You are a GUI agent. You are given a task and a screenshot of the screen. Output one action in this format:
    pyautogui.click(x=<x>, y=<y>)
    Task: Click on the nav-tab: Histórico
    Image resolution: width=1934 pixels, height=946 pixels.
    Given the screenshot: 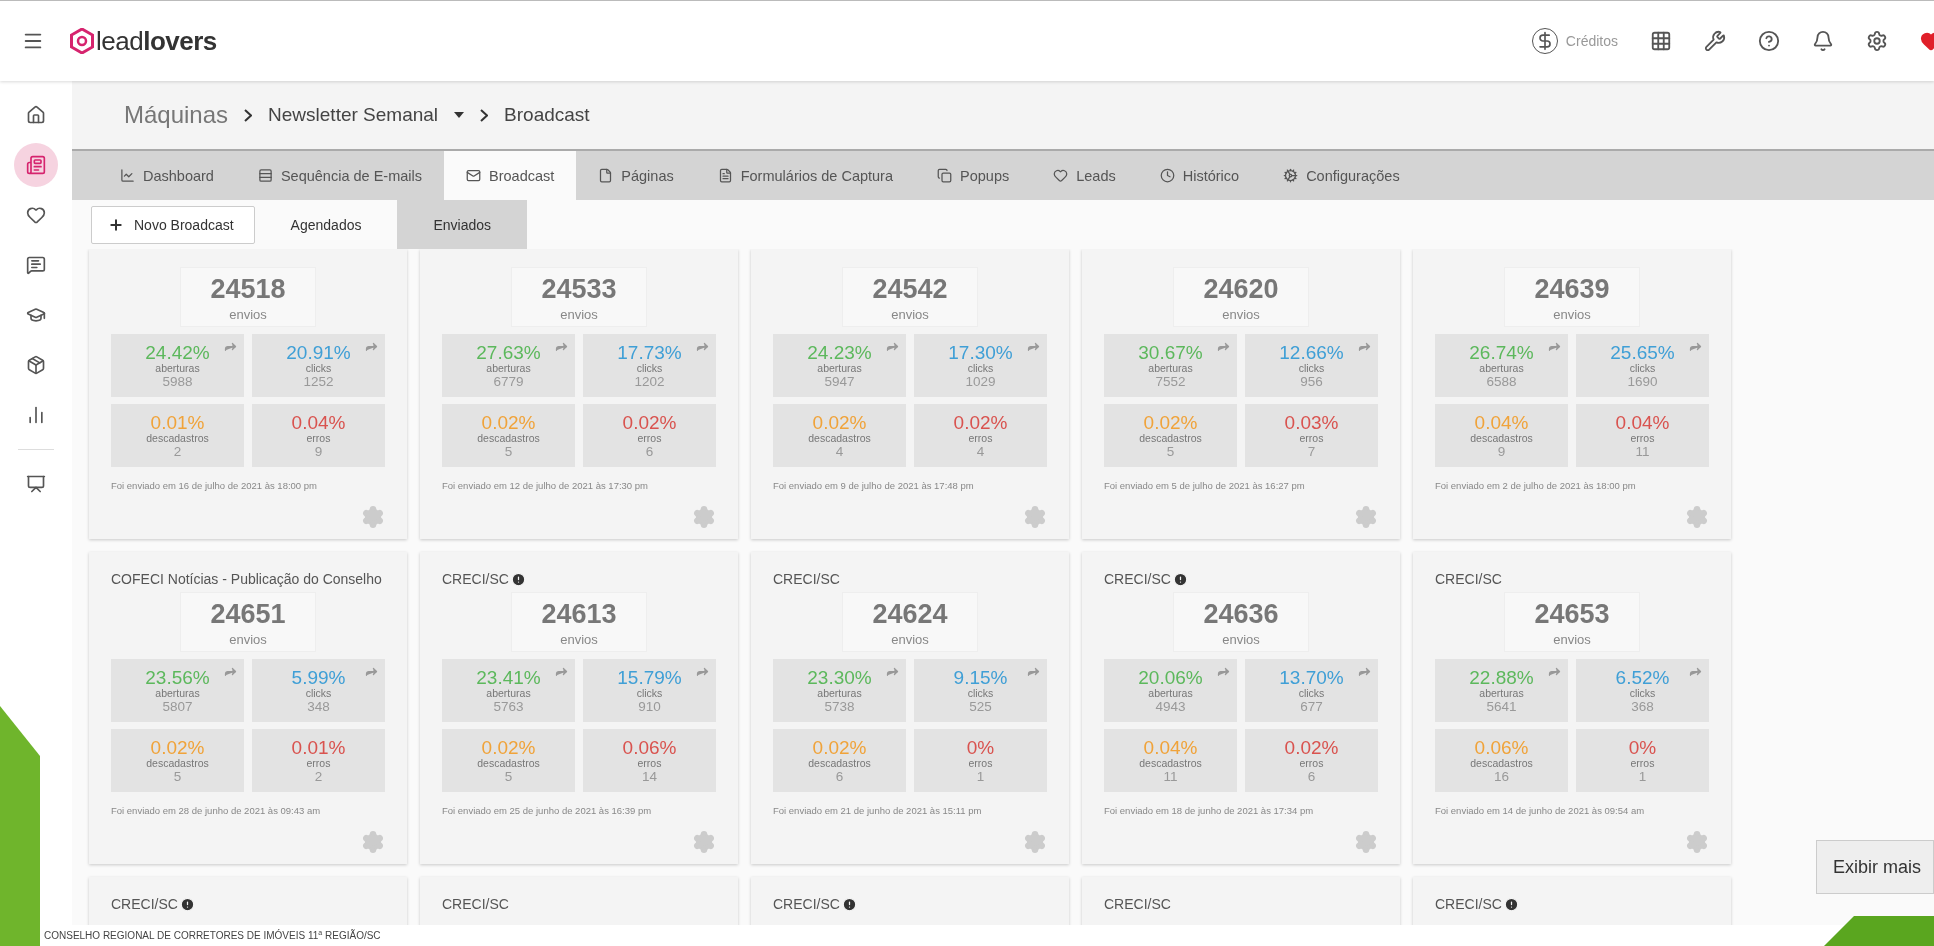 What is the action you would take?
    pyautogui.click(x=1199, y=175)
    